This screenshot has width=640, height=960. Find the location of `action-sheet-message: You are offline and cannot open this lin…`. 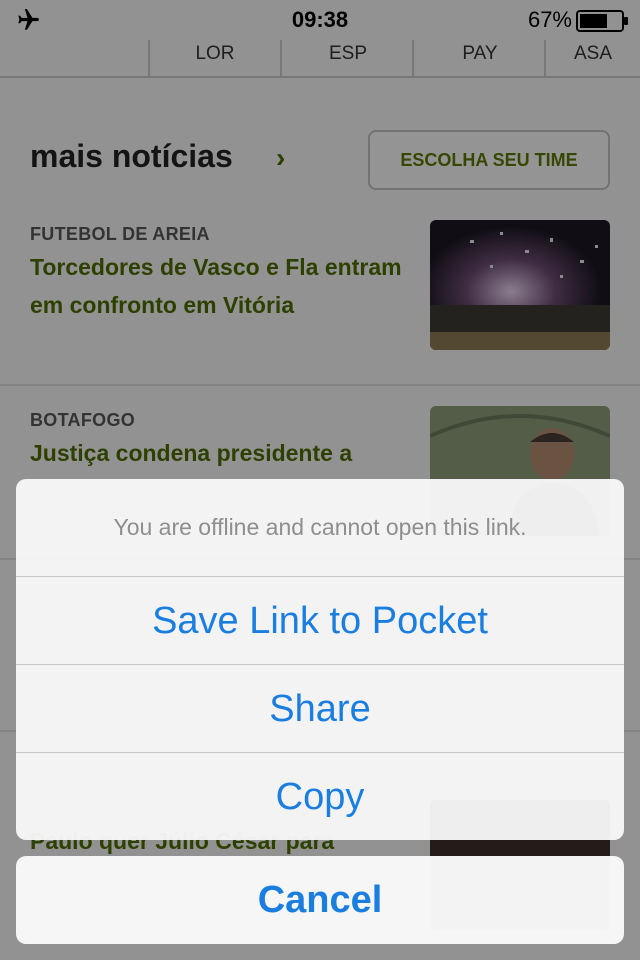

action-sheet-message: You are offline and cannot open this lin… is located at coordinates (320, 527).